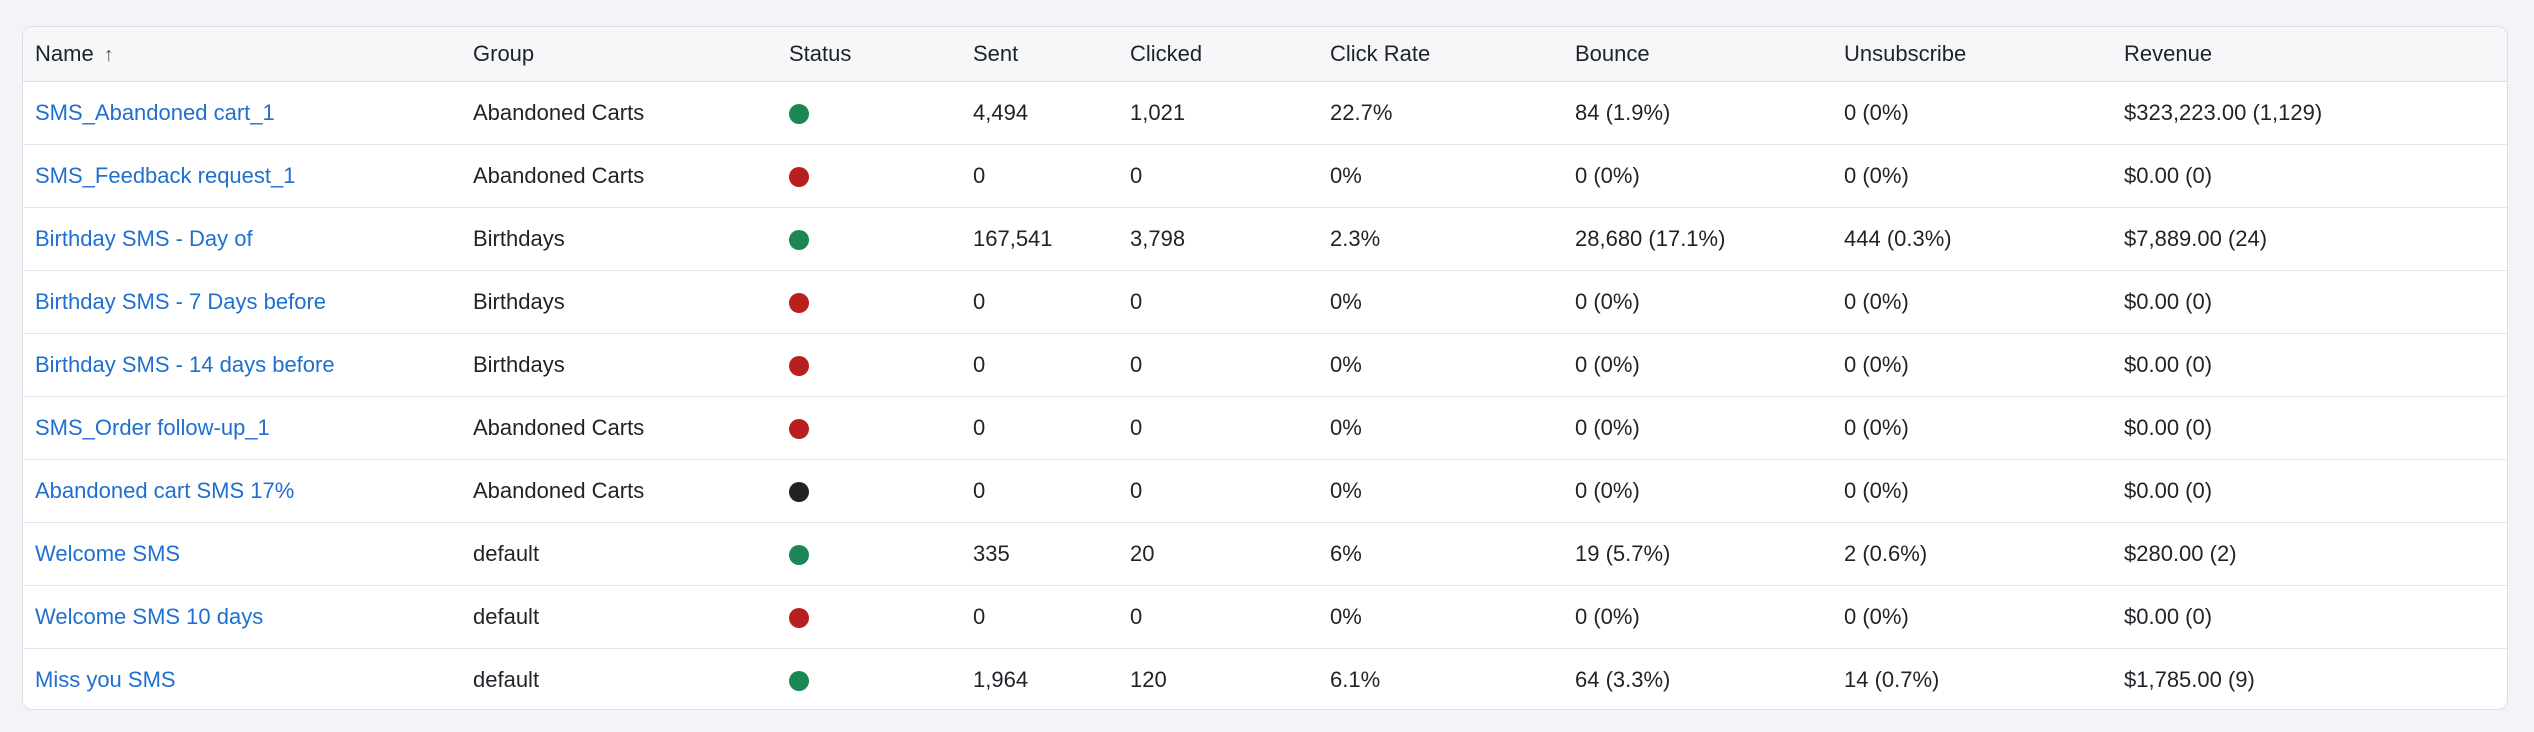 This screenshot has width=2534, height=732. I want to click on column-header-unsubscribe: Unsubscribe, so click(1972, 54).